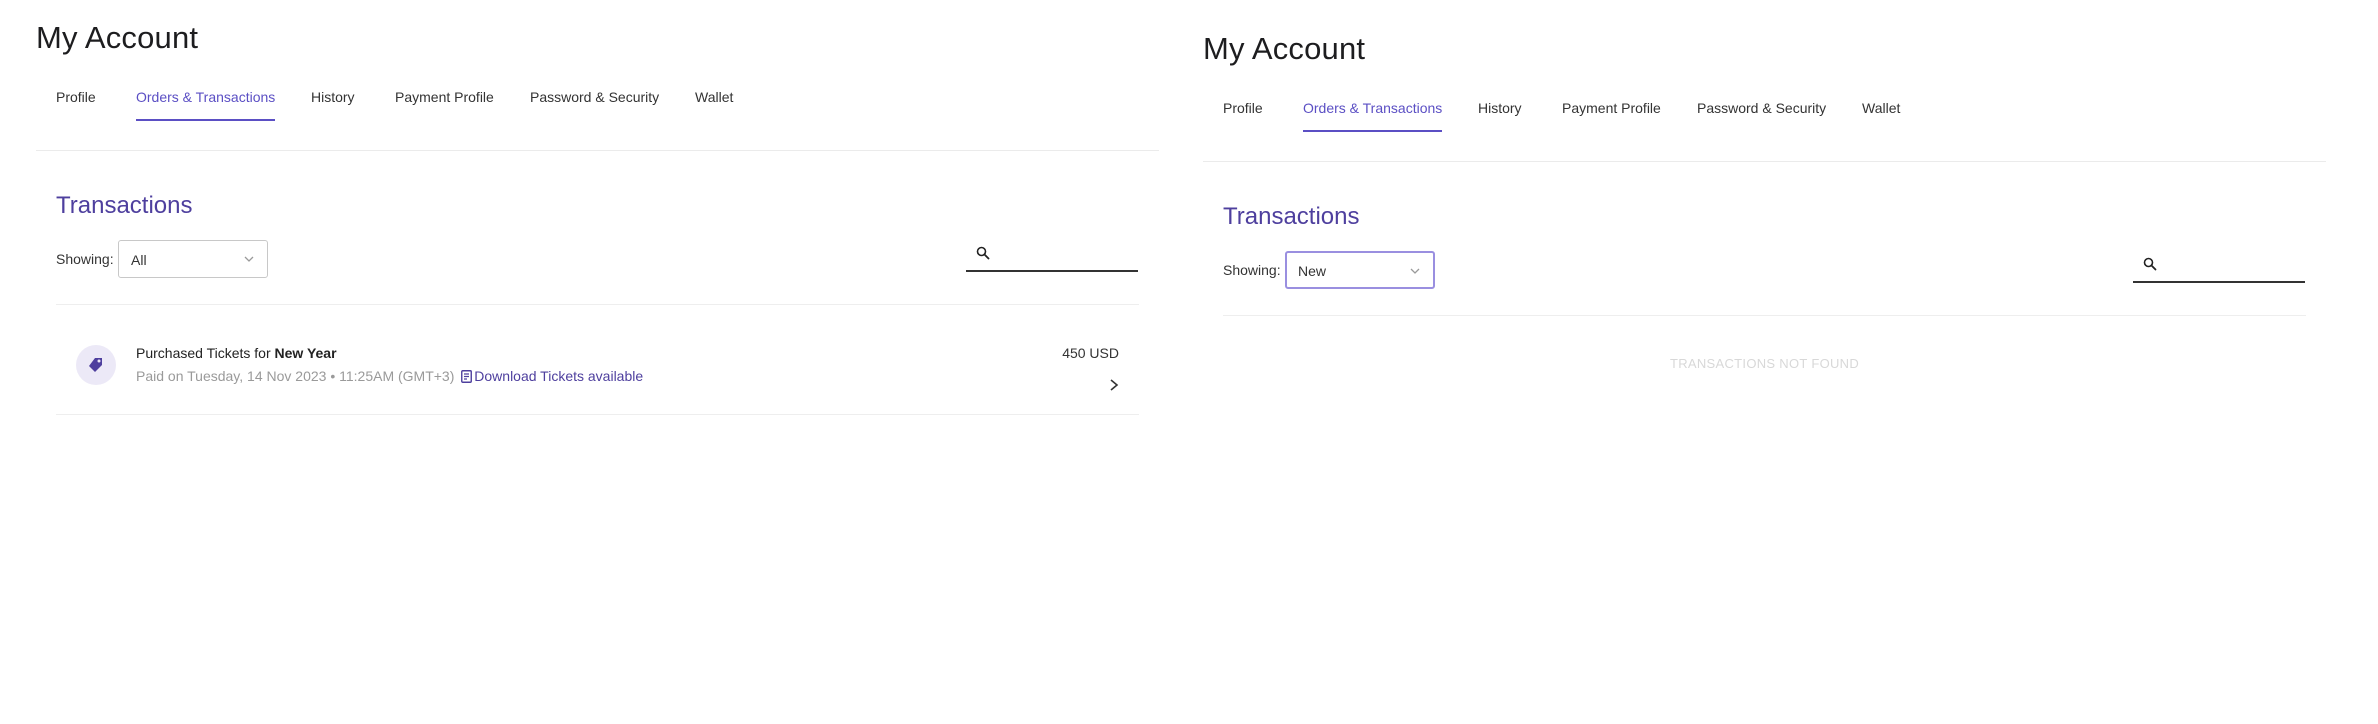 This screenshot has height=724, width=2378. What do you see at coordinates (1764, 363) in the screenshot?
I see `empty-state-message: TRANSACTIONS NOT FOUND` at bounding box center [1764, 363].